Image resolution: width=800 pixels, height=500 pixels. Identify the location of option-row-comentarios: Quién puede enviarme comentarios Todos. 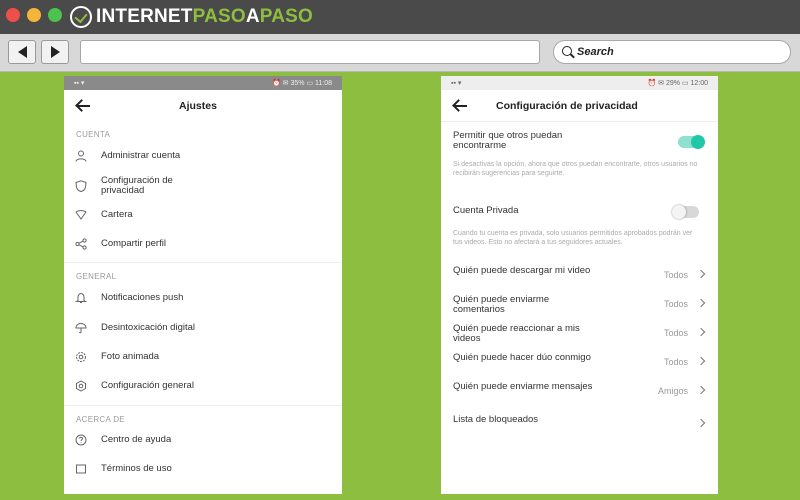
(579, 308).